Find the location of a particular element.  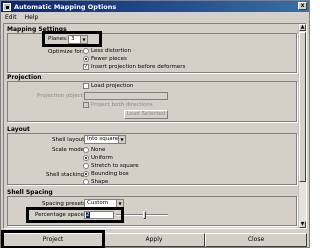

scale-mode-uniform-radio: Uniform is located at coordinates (98, 158).